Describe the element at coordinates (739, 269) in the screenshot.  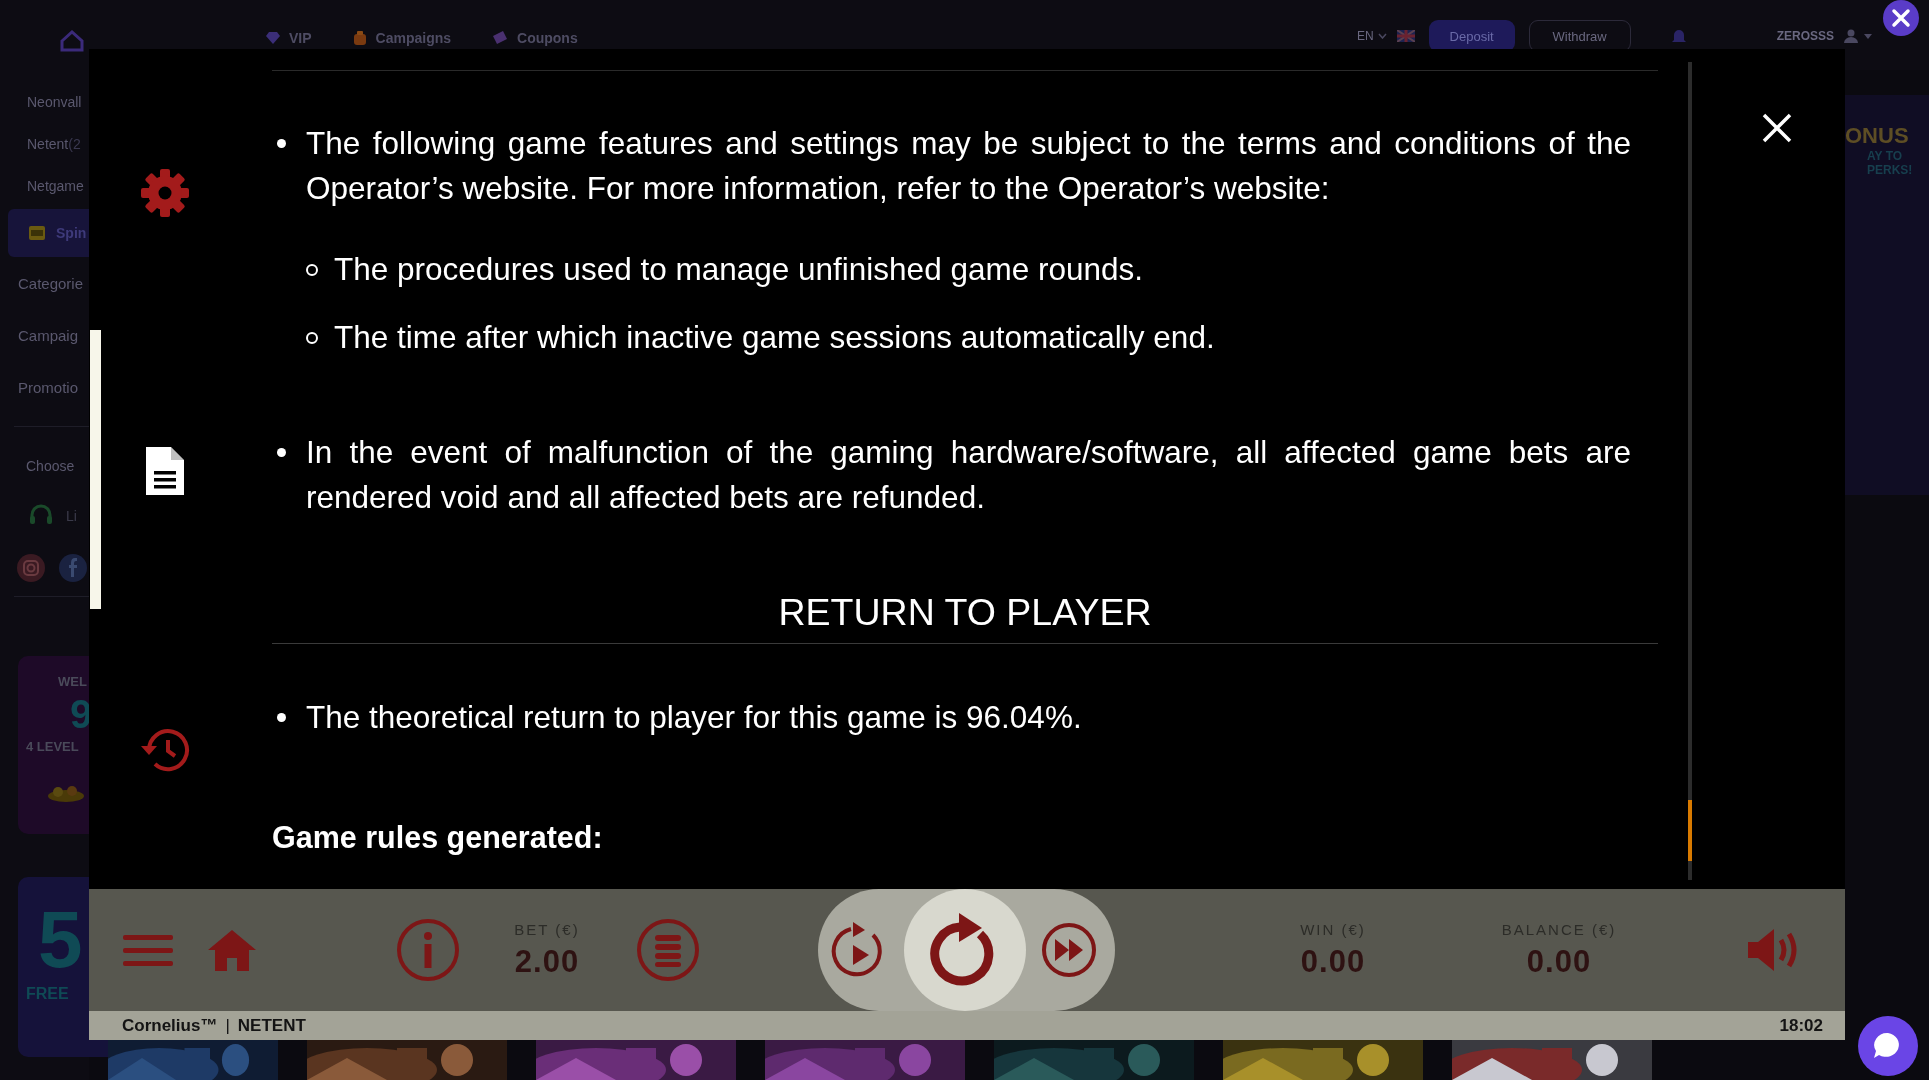
I see `rule-text: The procedures used to manage unfinished game rounds.` at that location.